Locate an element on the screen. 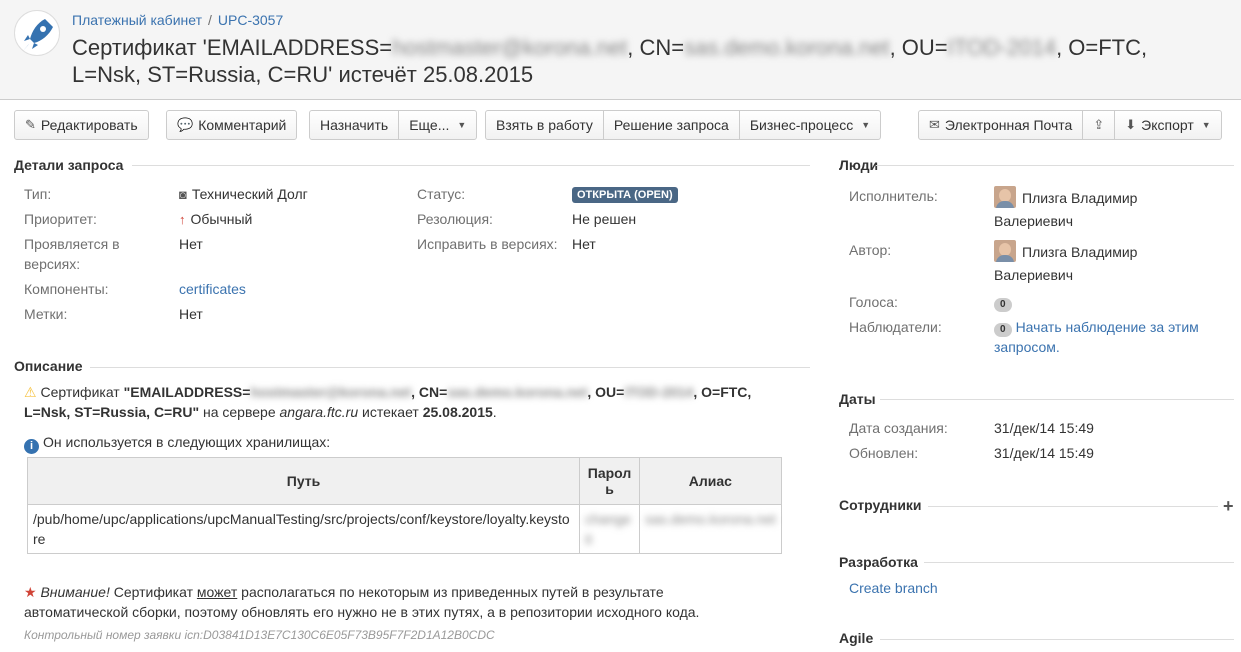 The image size is (1241, 652). start-progress-button: Взять в работу is located at coordinates (545, 125).